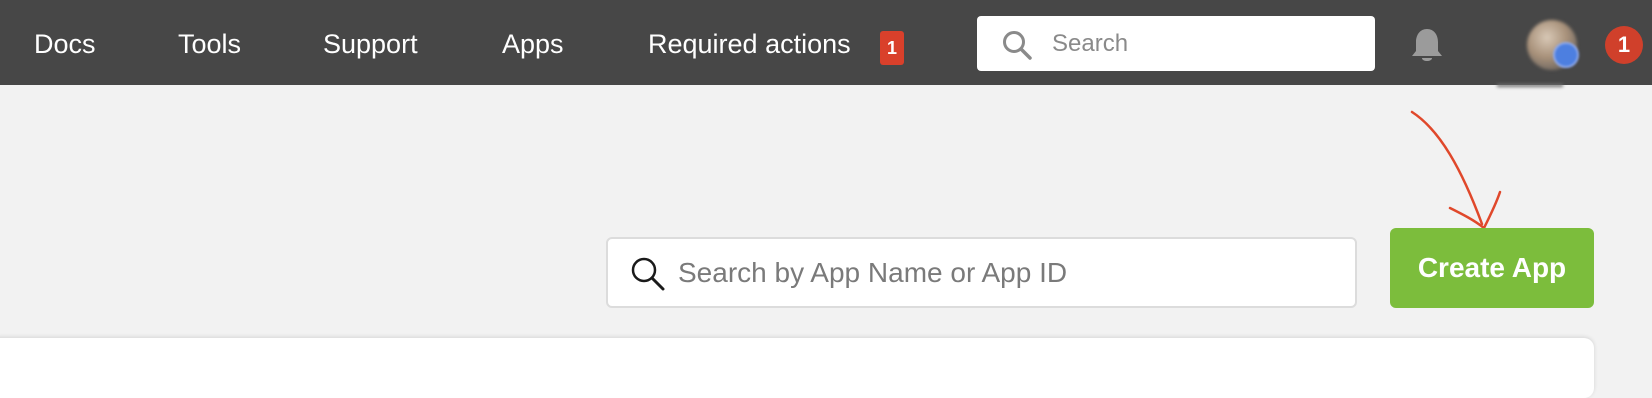  What do you see at coordinates (1624, 45) in the screenshot?
I see `notification-count-badge: 1` at bounding box center [1624, 45].